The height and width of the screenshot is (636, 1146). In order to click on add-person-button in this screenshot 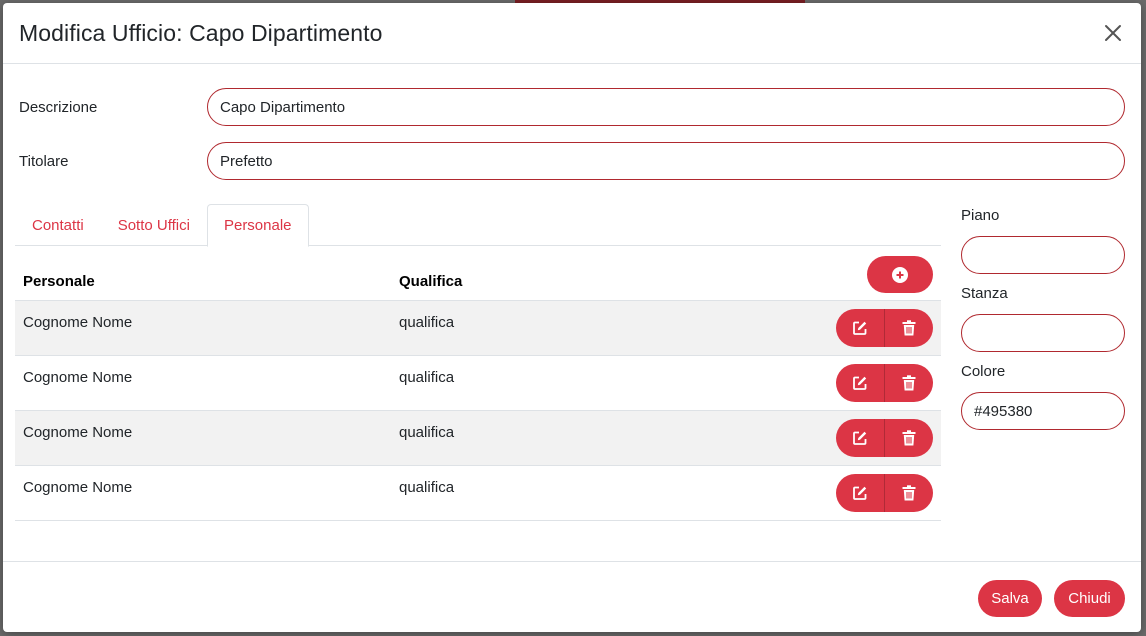, I will do `click(900, 274)`.